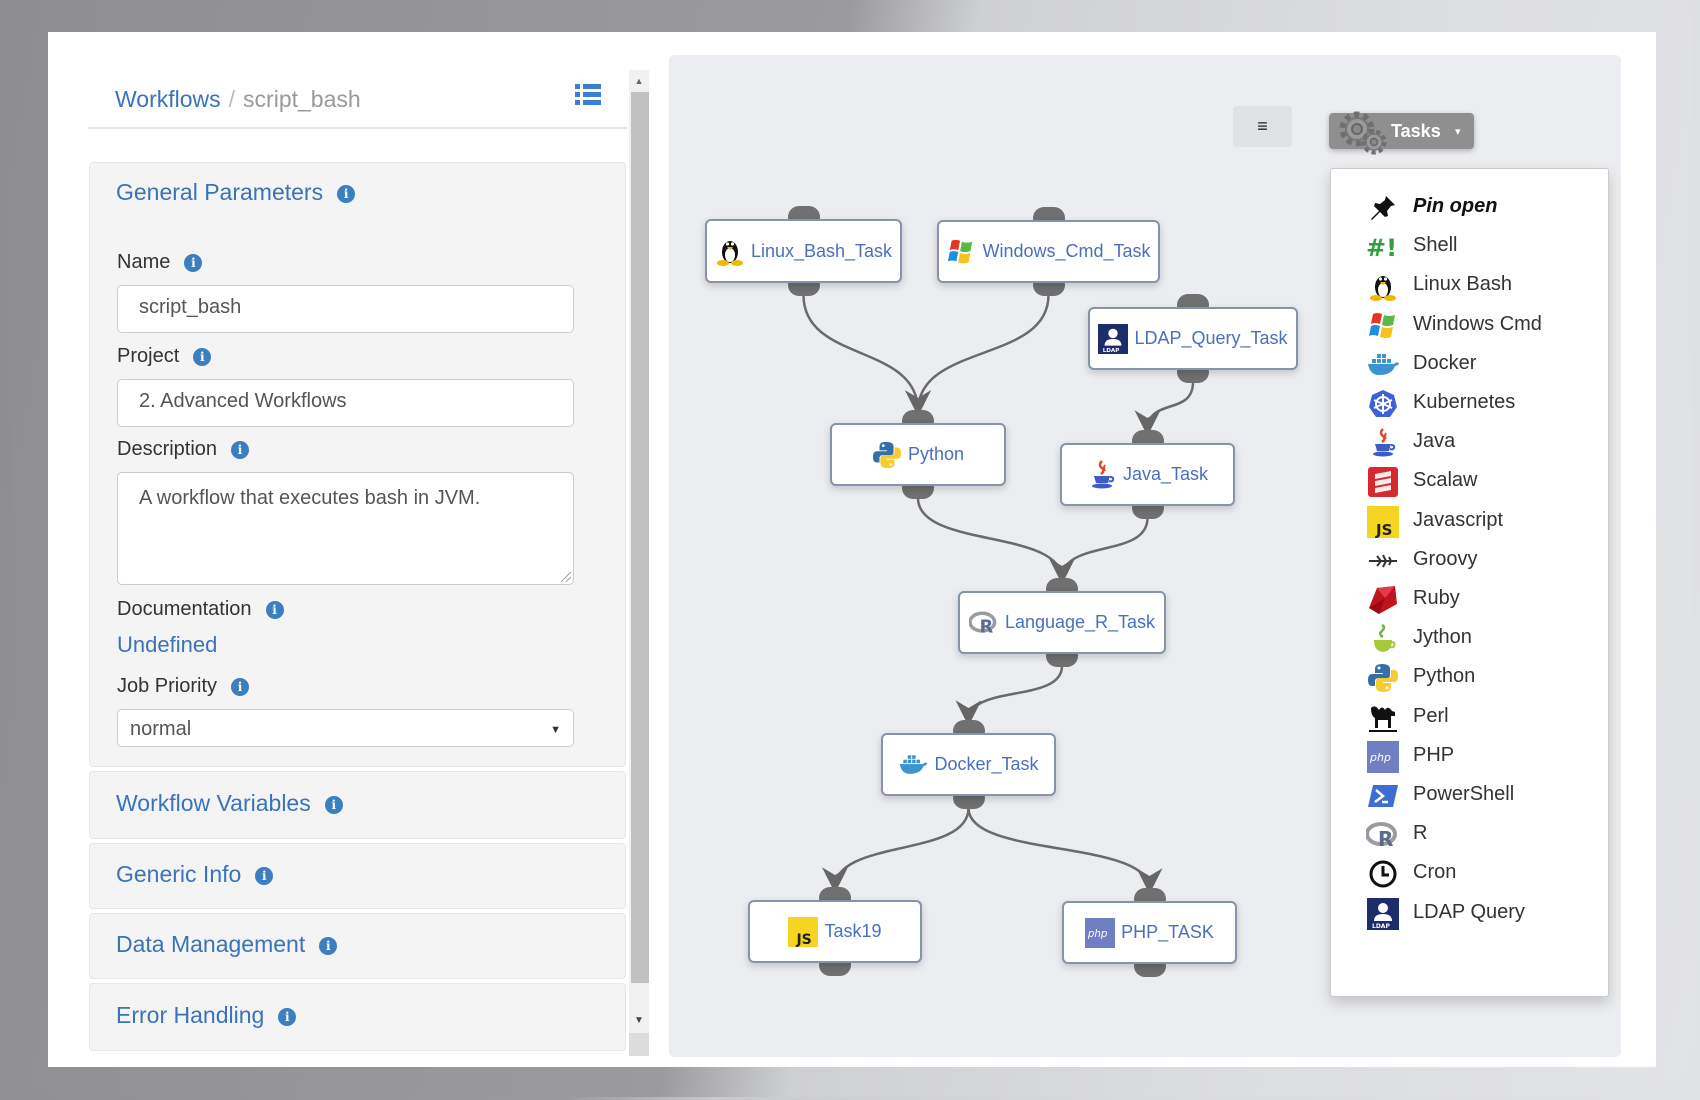 The height and width of the screenshot is (1100, 1700). Describe the element at coordinates (1080, 622) in the screenshot. I see `task-node-label: Language_R_Task` at that location.